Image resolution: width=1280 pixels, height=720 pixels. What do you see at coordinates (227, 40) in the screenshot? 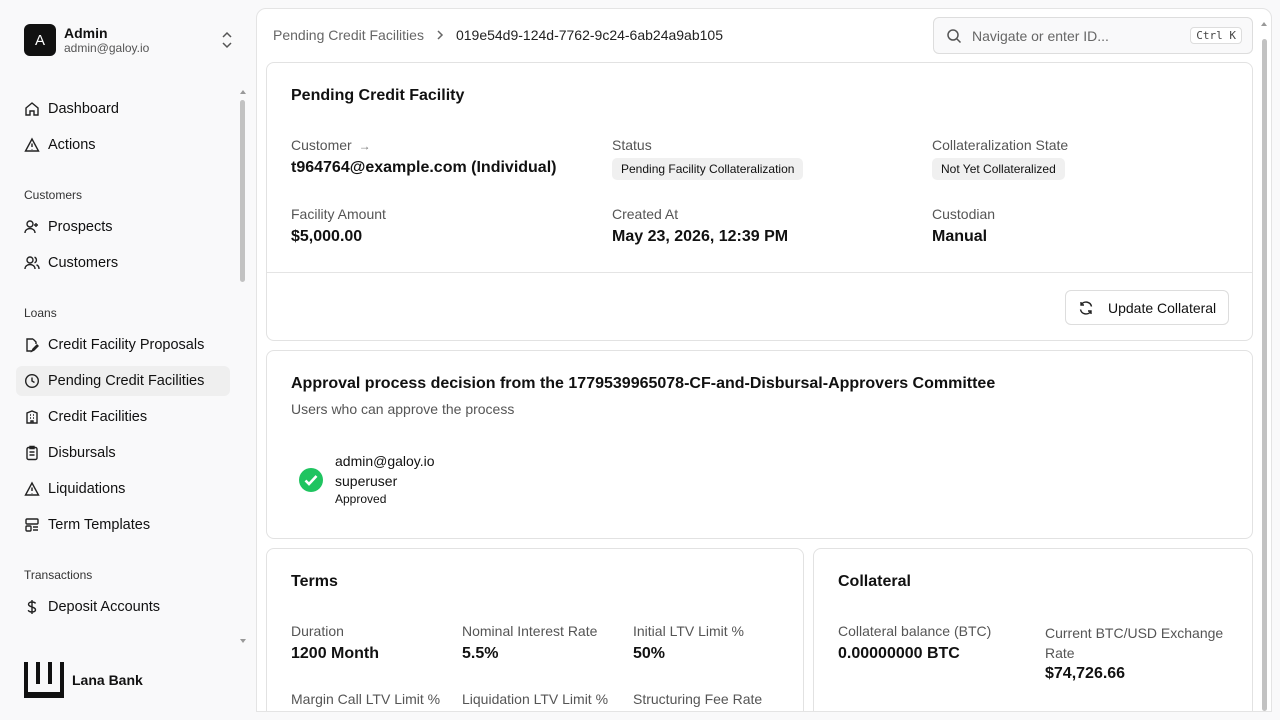
I see `chevron-up-down-icon` at bounding box center [227, 40].